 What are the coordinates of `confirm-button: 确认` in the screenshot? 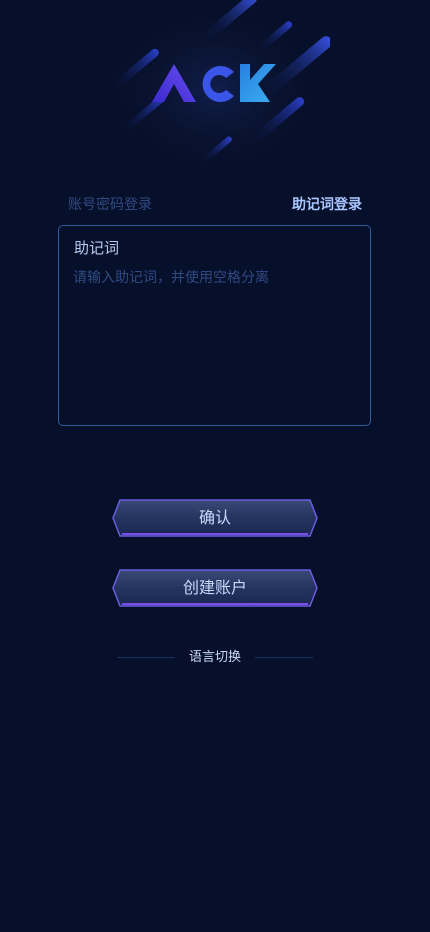 It's located at (215, 518).